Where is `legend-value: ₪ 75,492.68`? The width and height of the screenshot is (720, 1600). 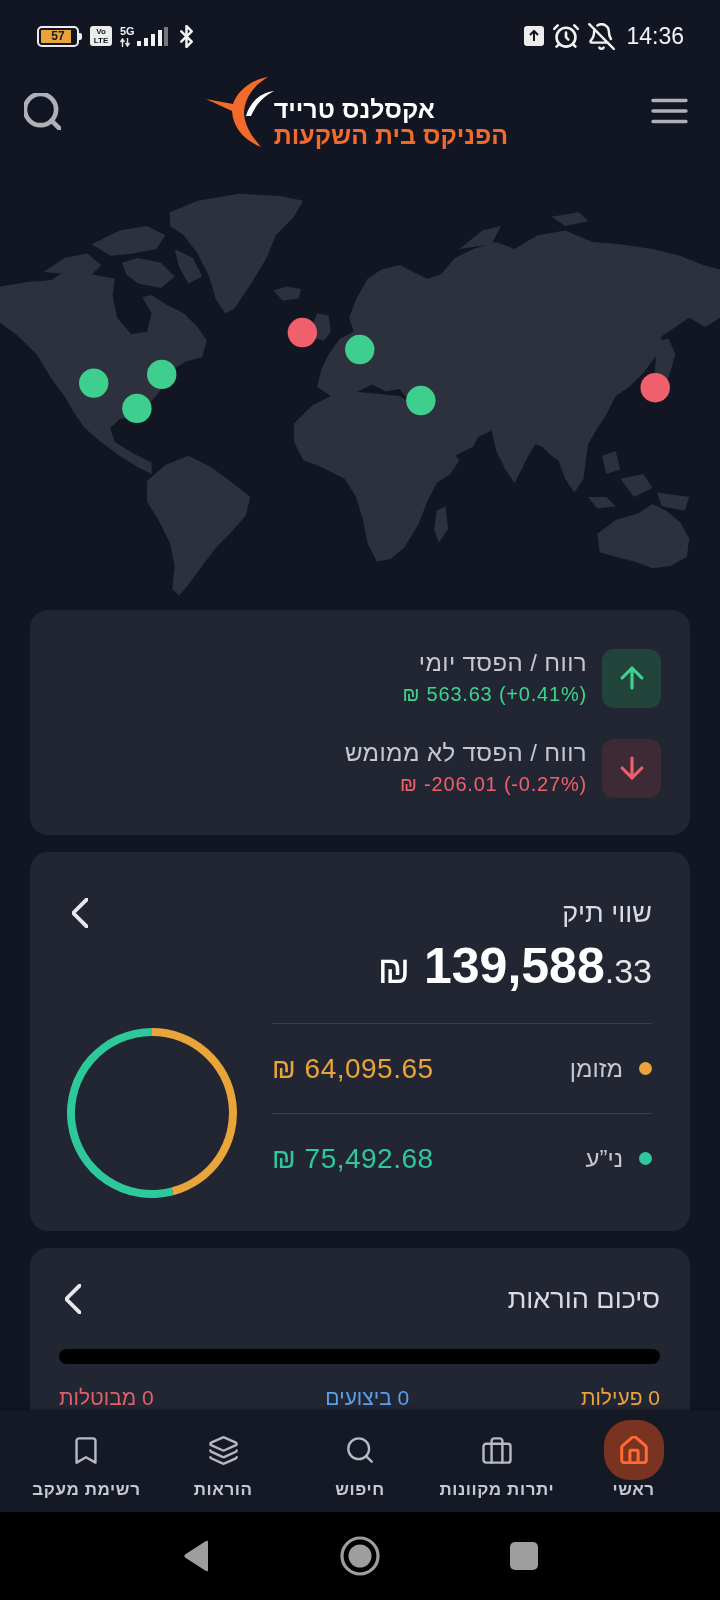 legend-value: ₪ 75,492.68 is located at coordinates (353, 1158).